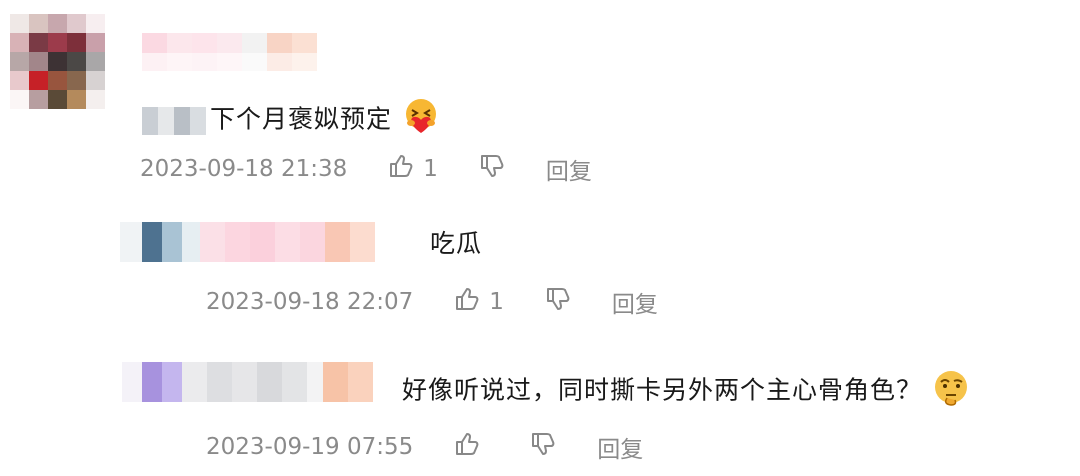 This screenshot has height=476, width=1080. What do you see at coordinates (57, 61) in the screenshot?
I see `avatar` at bounding box center [57, 61].